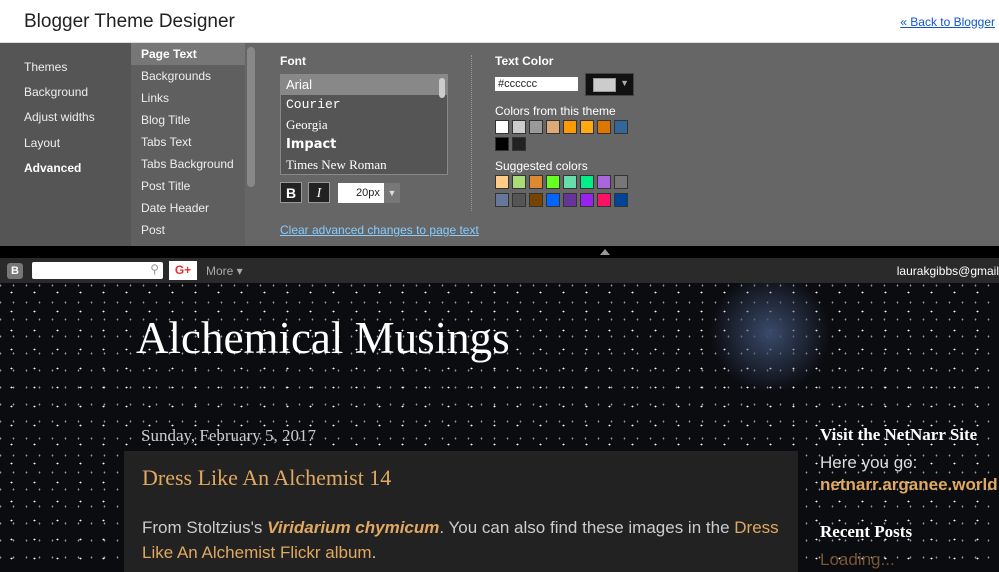 Image resolution: width=999 pixels, height=572 pixels. I want to click on font-size-select: 20px ▼, so click(369, 193).